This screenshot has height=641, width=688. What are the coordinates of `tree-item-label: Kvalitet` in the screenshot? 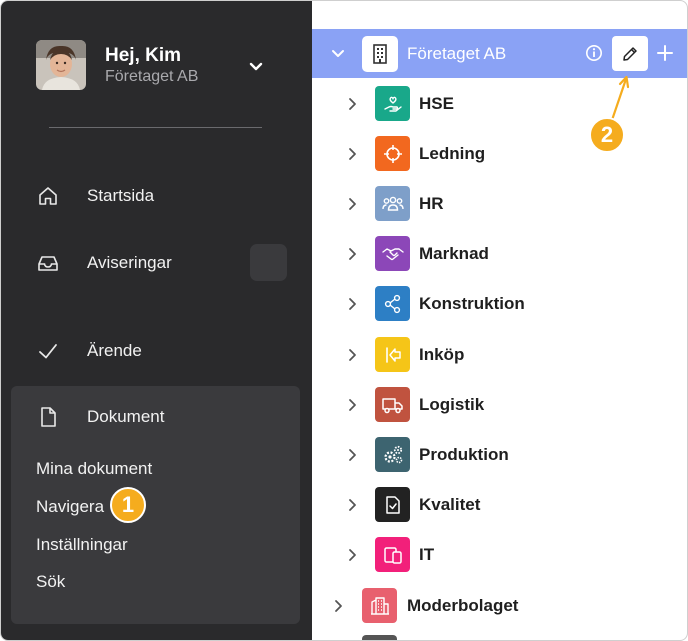 It's located at (450, 504).